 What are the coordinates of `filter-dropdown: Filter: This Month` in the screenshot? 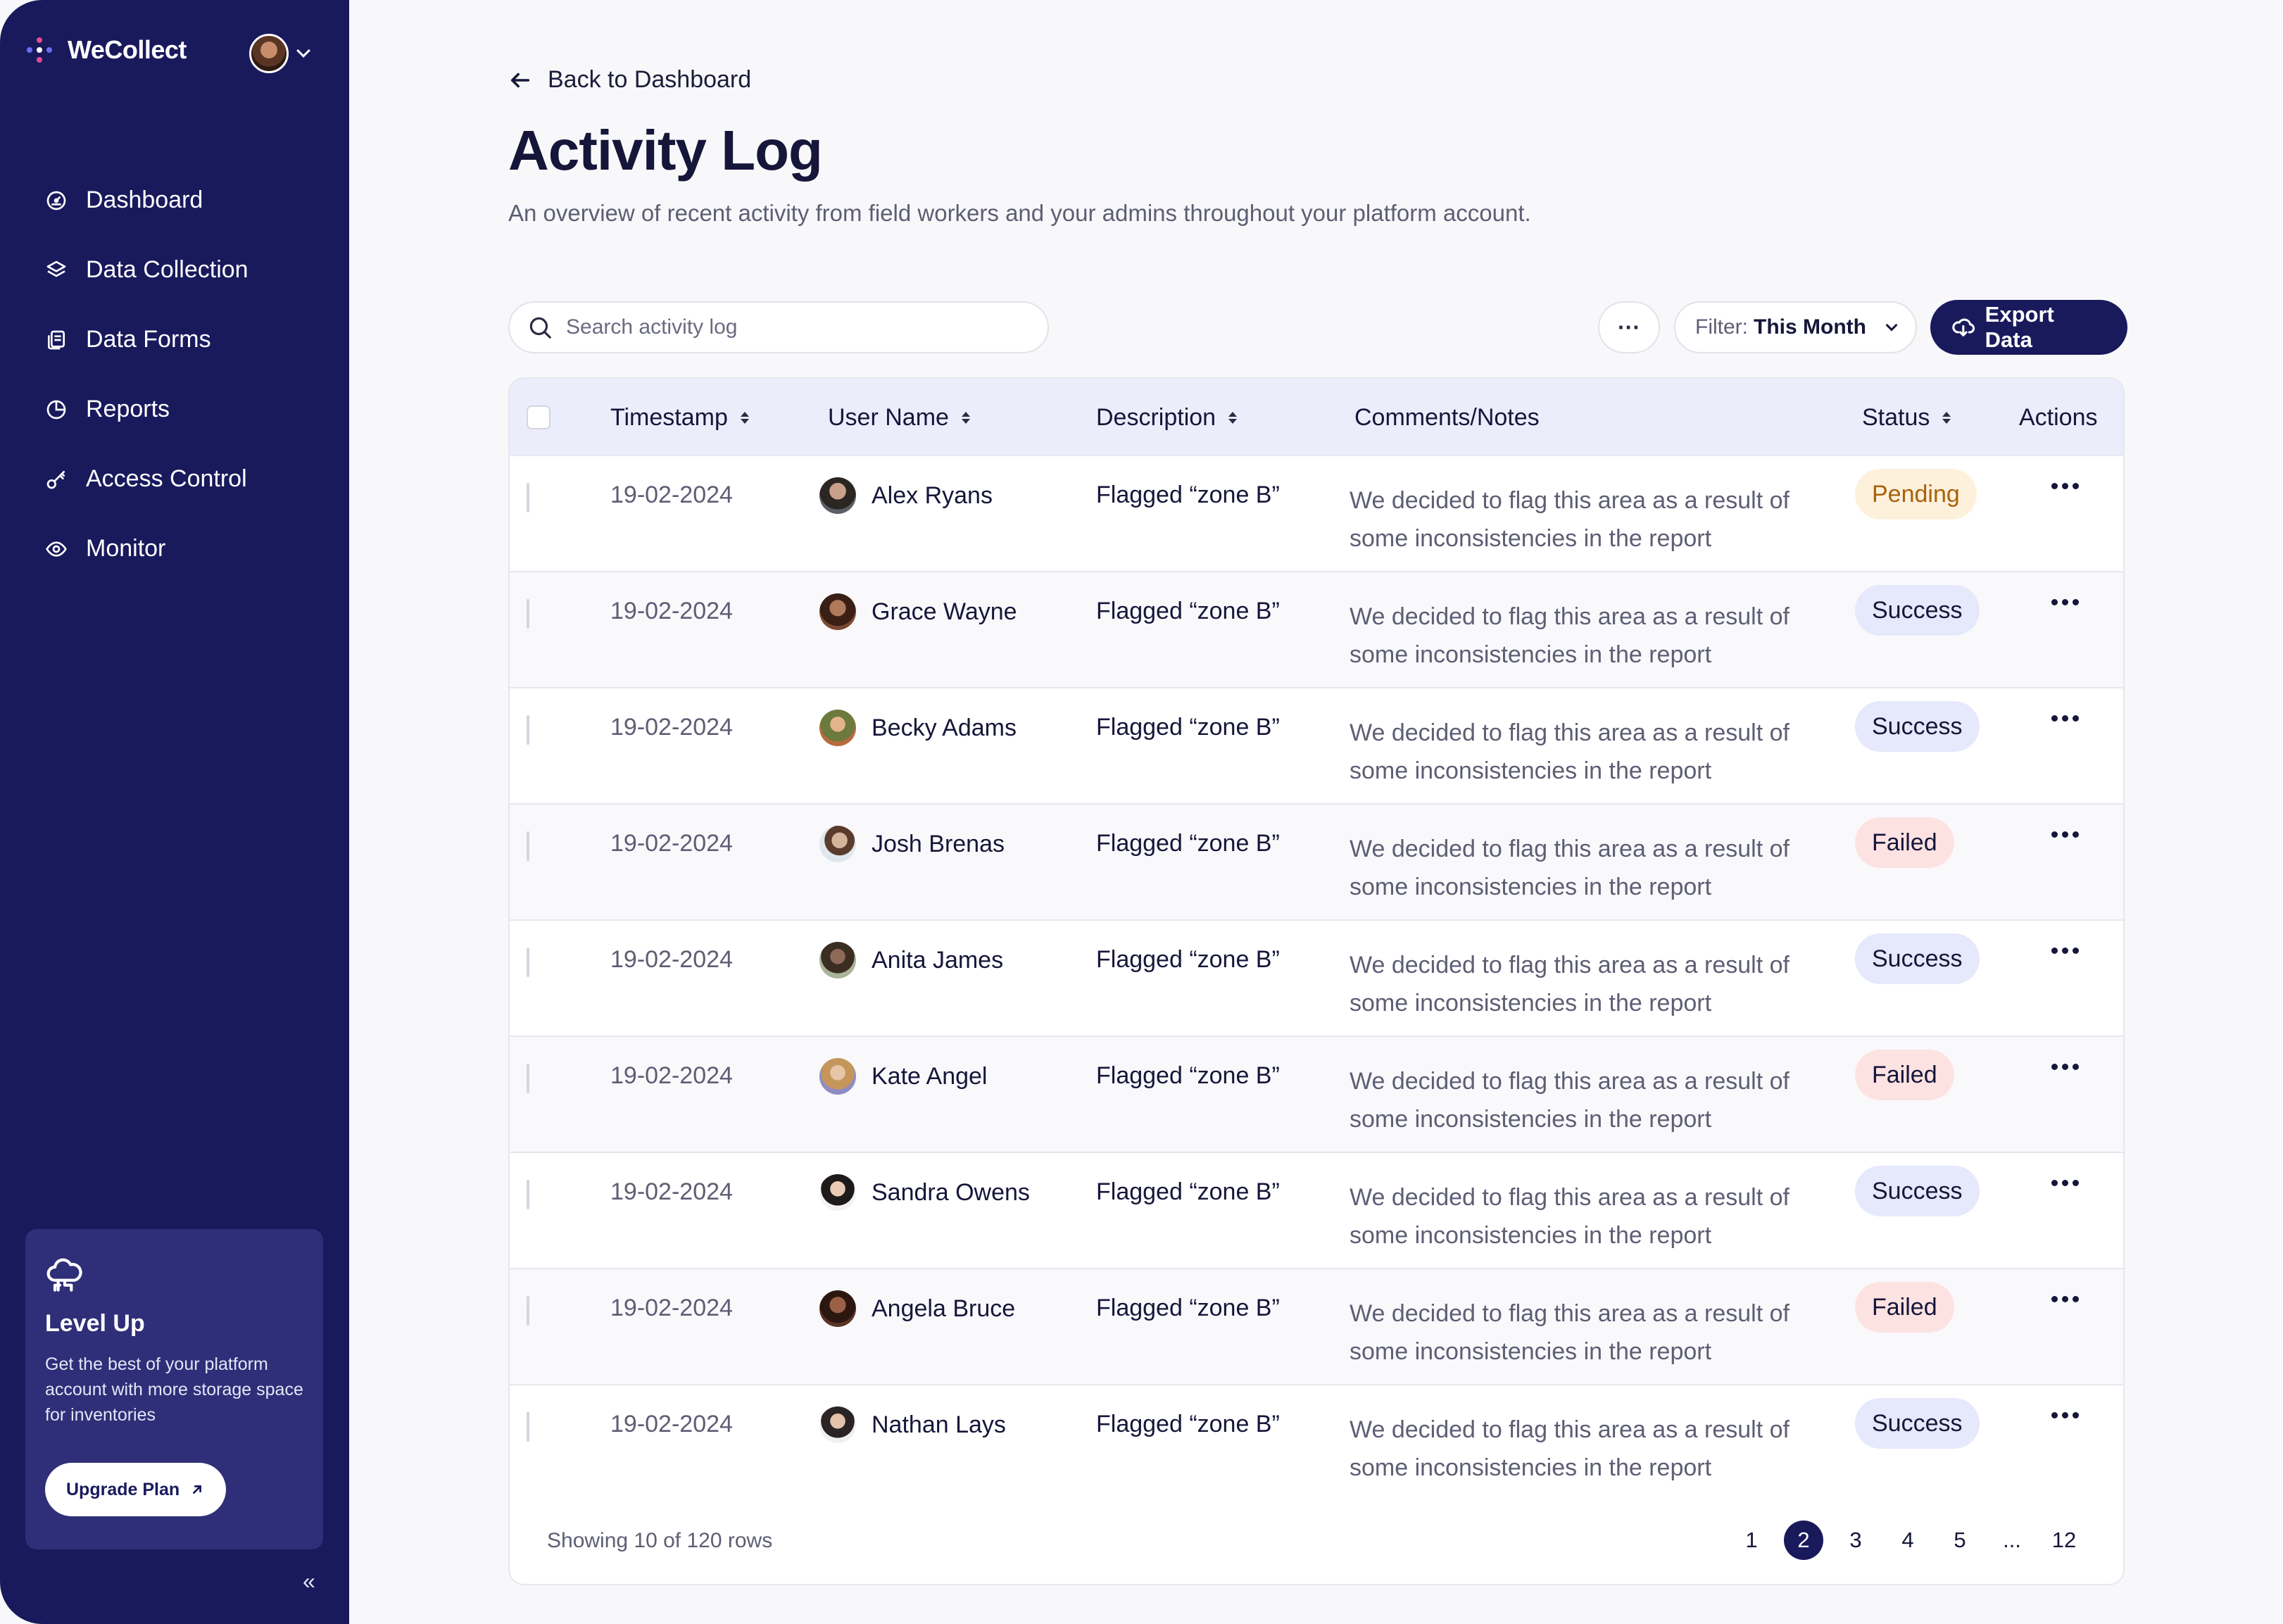 It's located at (1795, 327).